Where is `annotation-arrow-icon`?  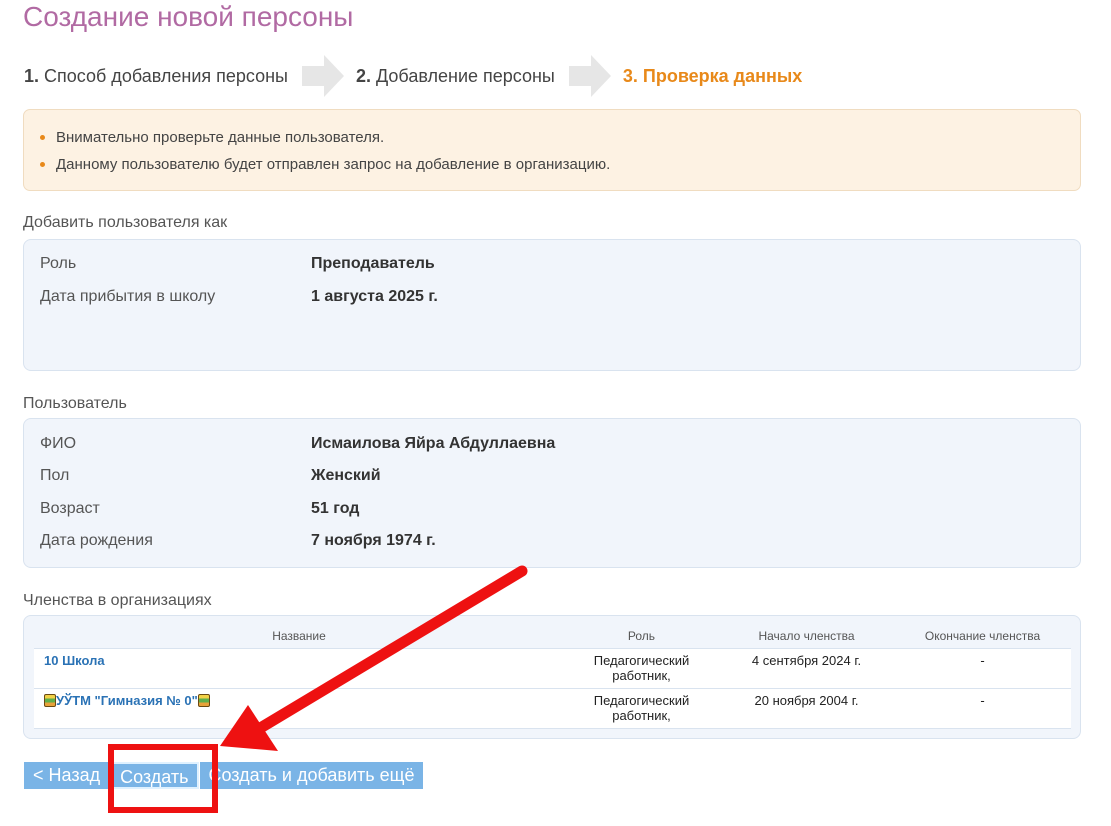
annotation-arrow-icon is located at coordinates (374, 658).